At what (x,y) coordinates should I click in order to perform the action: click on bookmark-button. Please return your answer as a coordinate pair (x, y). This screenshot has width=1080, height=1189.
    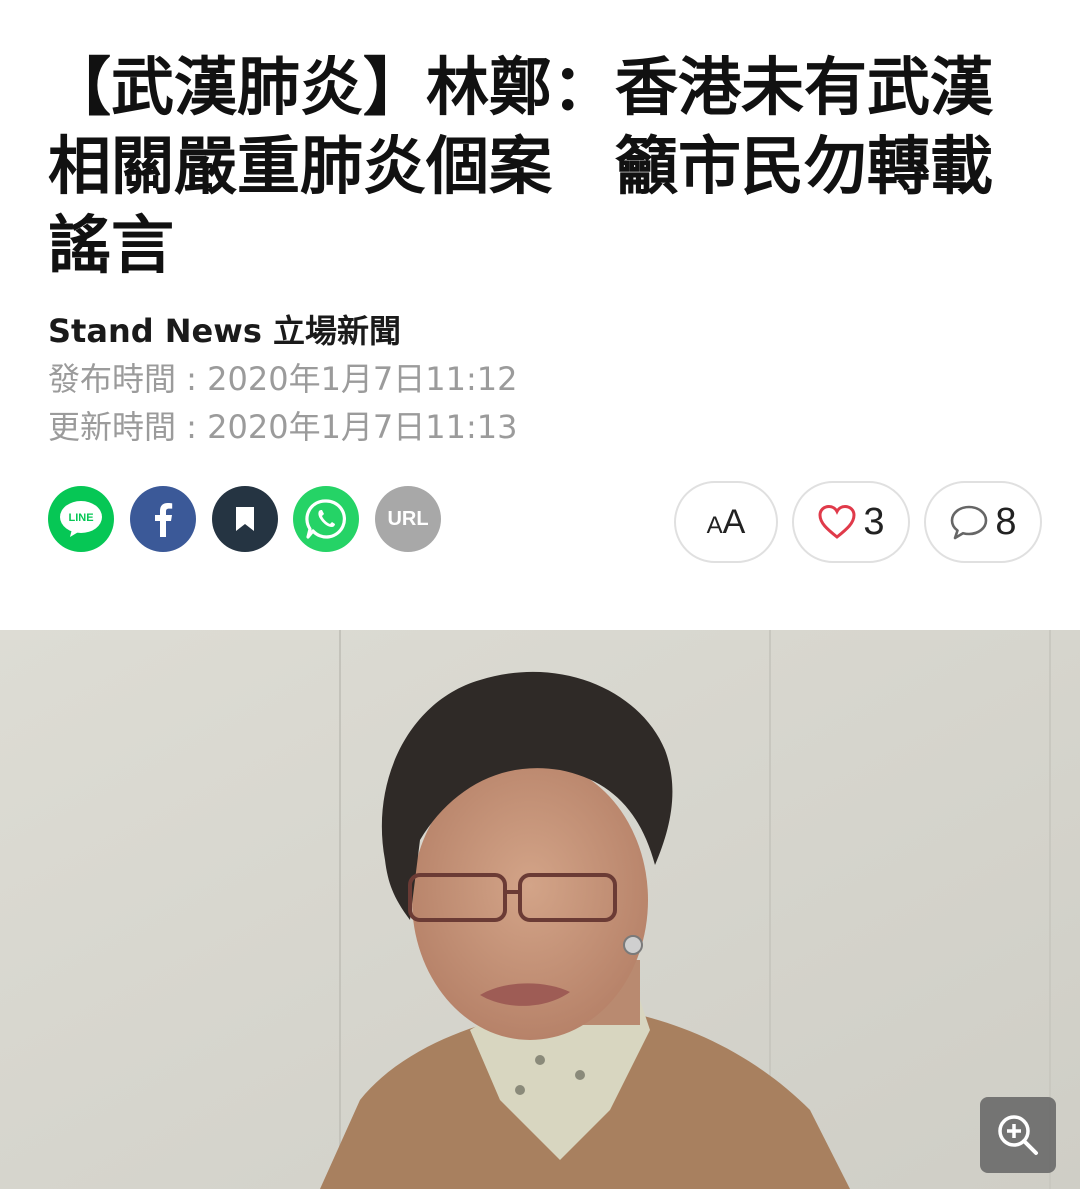
    Looking at the image, I should click on (245, 519).